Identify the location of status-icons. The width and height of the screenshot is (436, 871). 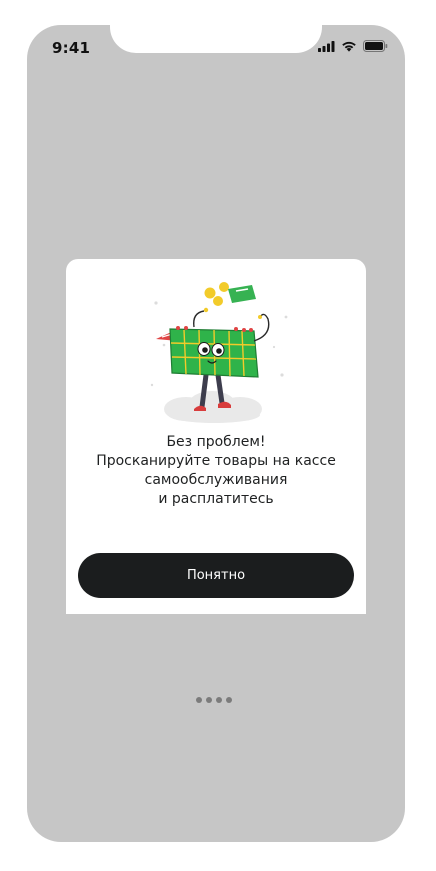
(353, 46).